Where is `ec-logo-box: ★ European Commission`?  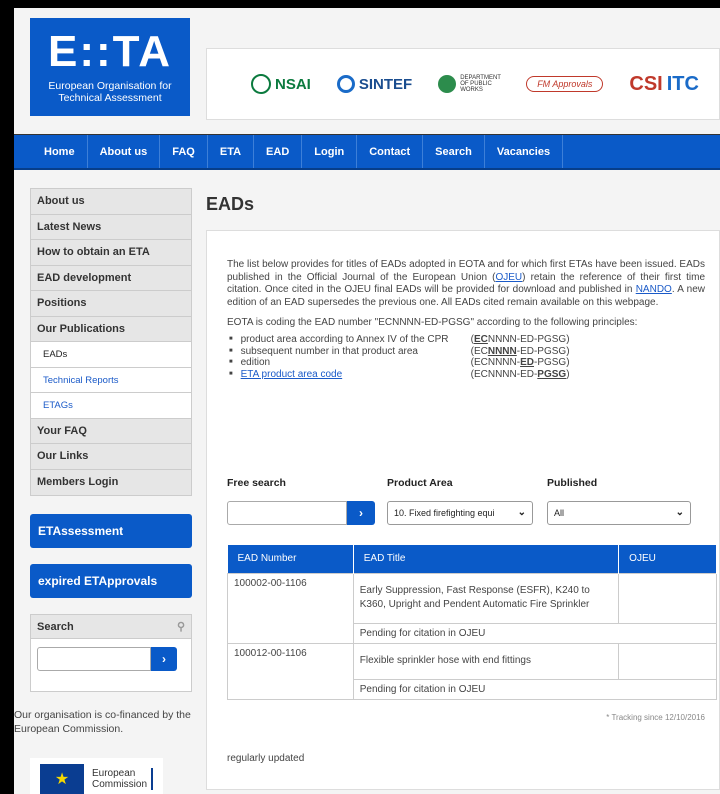 ec-logo-box: ★ European Commission is located at coordinates (97, 776).